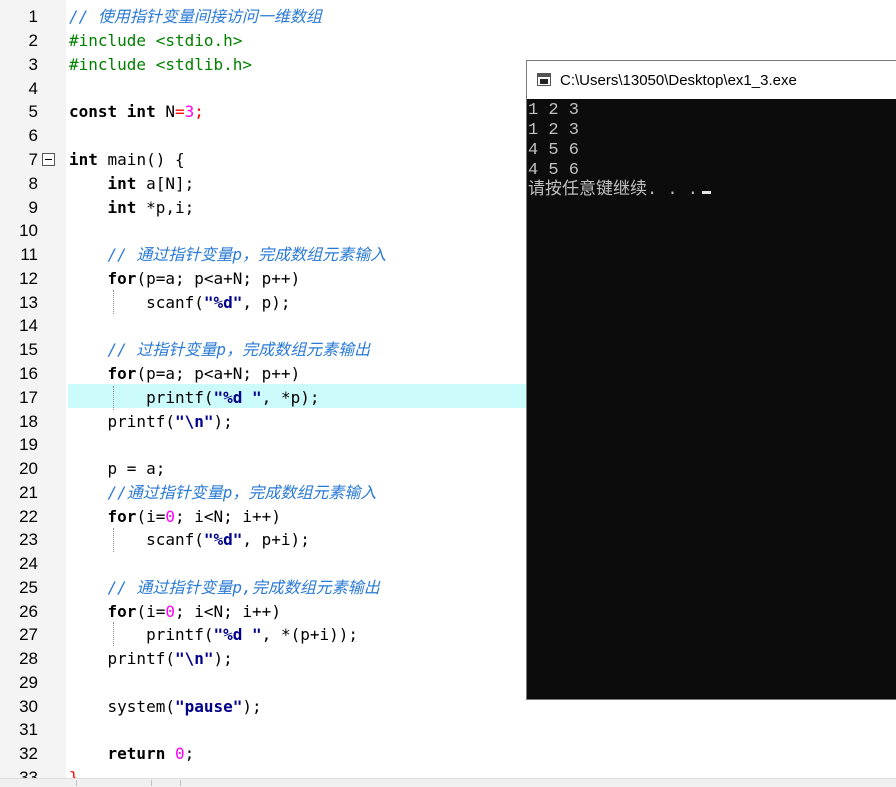  Describe the element at coordinates (448, 754) in the screenshot. I see `code-line: 32 return 0;` at that location.